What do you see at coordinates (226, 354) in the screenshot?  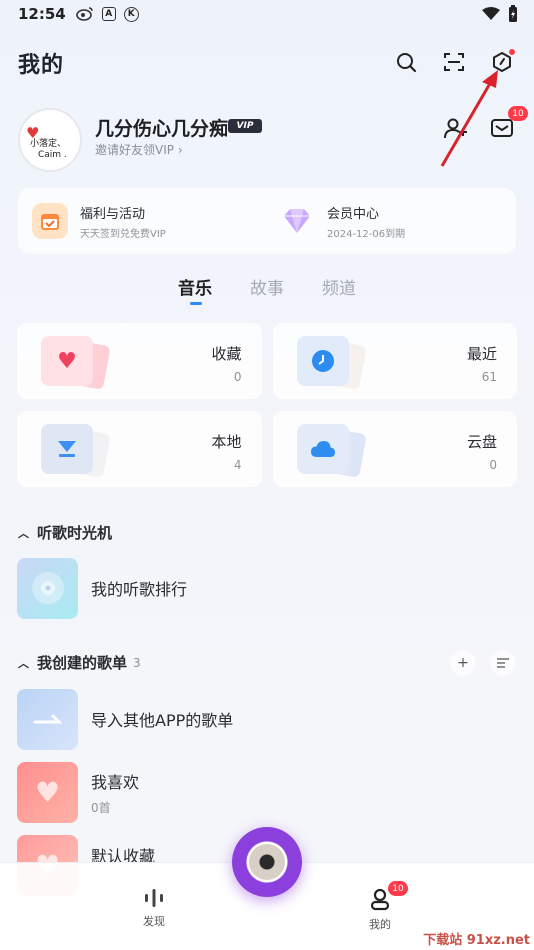 I see `library-label: 收藏` at bounding box center [226, 354].